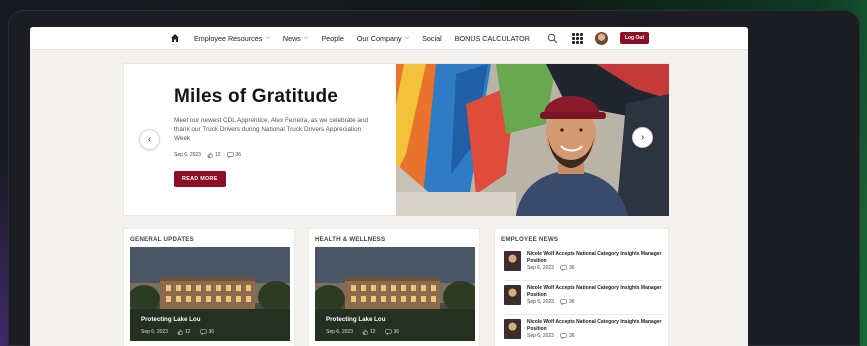 Image resolution: width=867 pixels, height=346 pixels. What do you see at coordinates (200, 178) in the screenshot?
I see `read-more-button: READ MORE` at bounding box center [200, 178].